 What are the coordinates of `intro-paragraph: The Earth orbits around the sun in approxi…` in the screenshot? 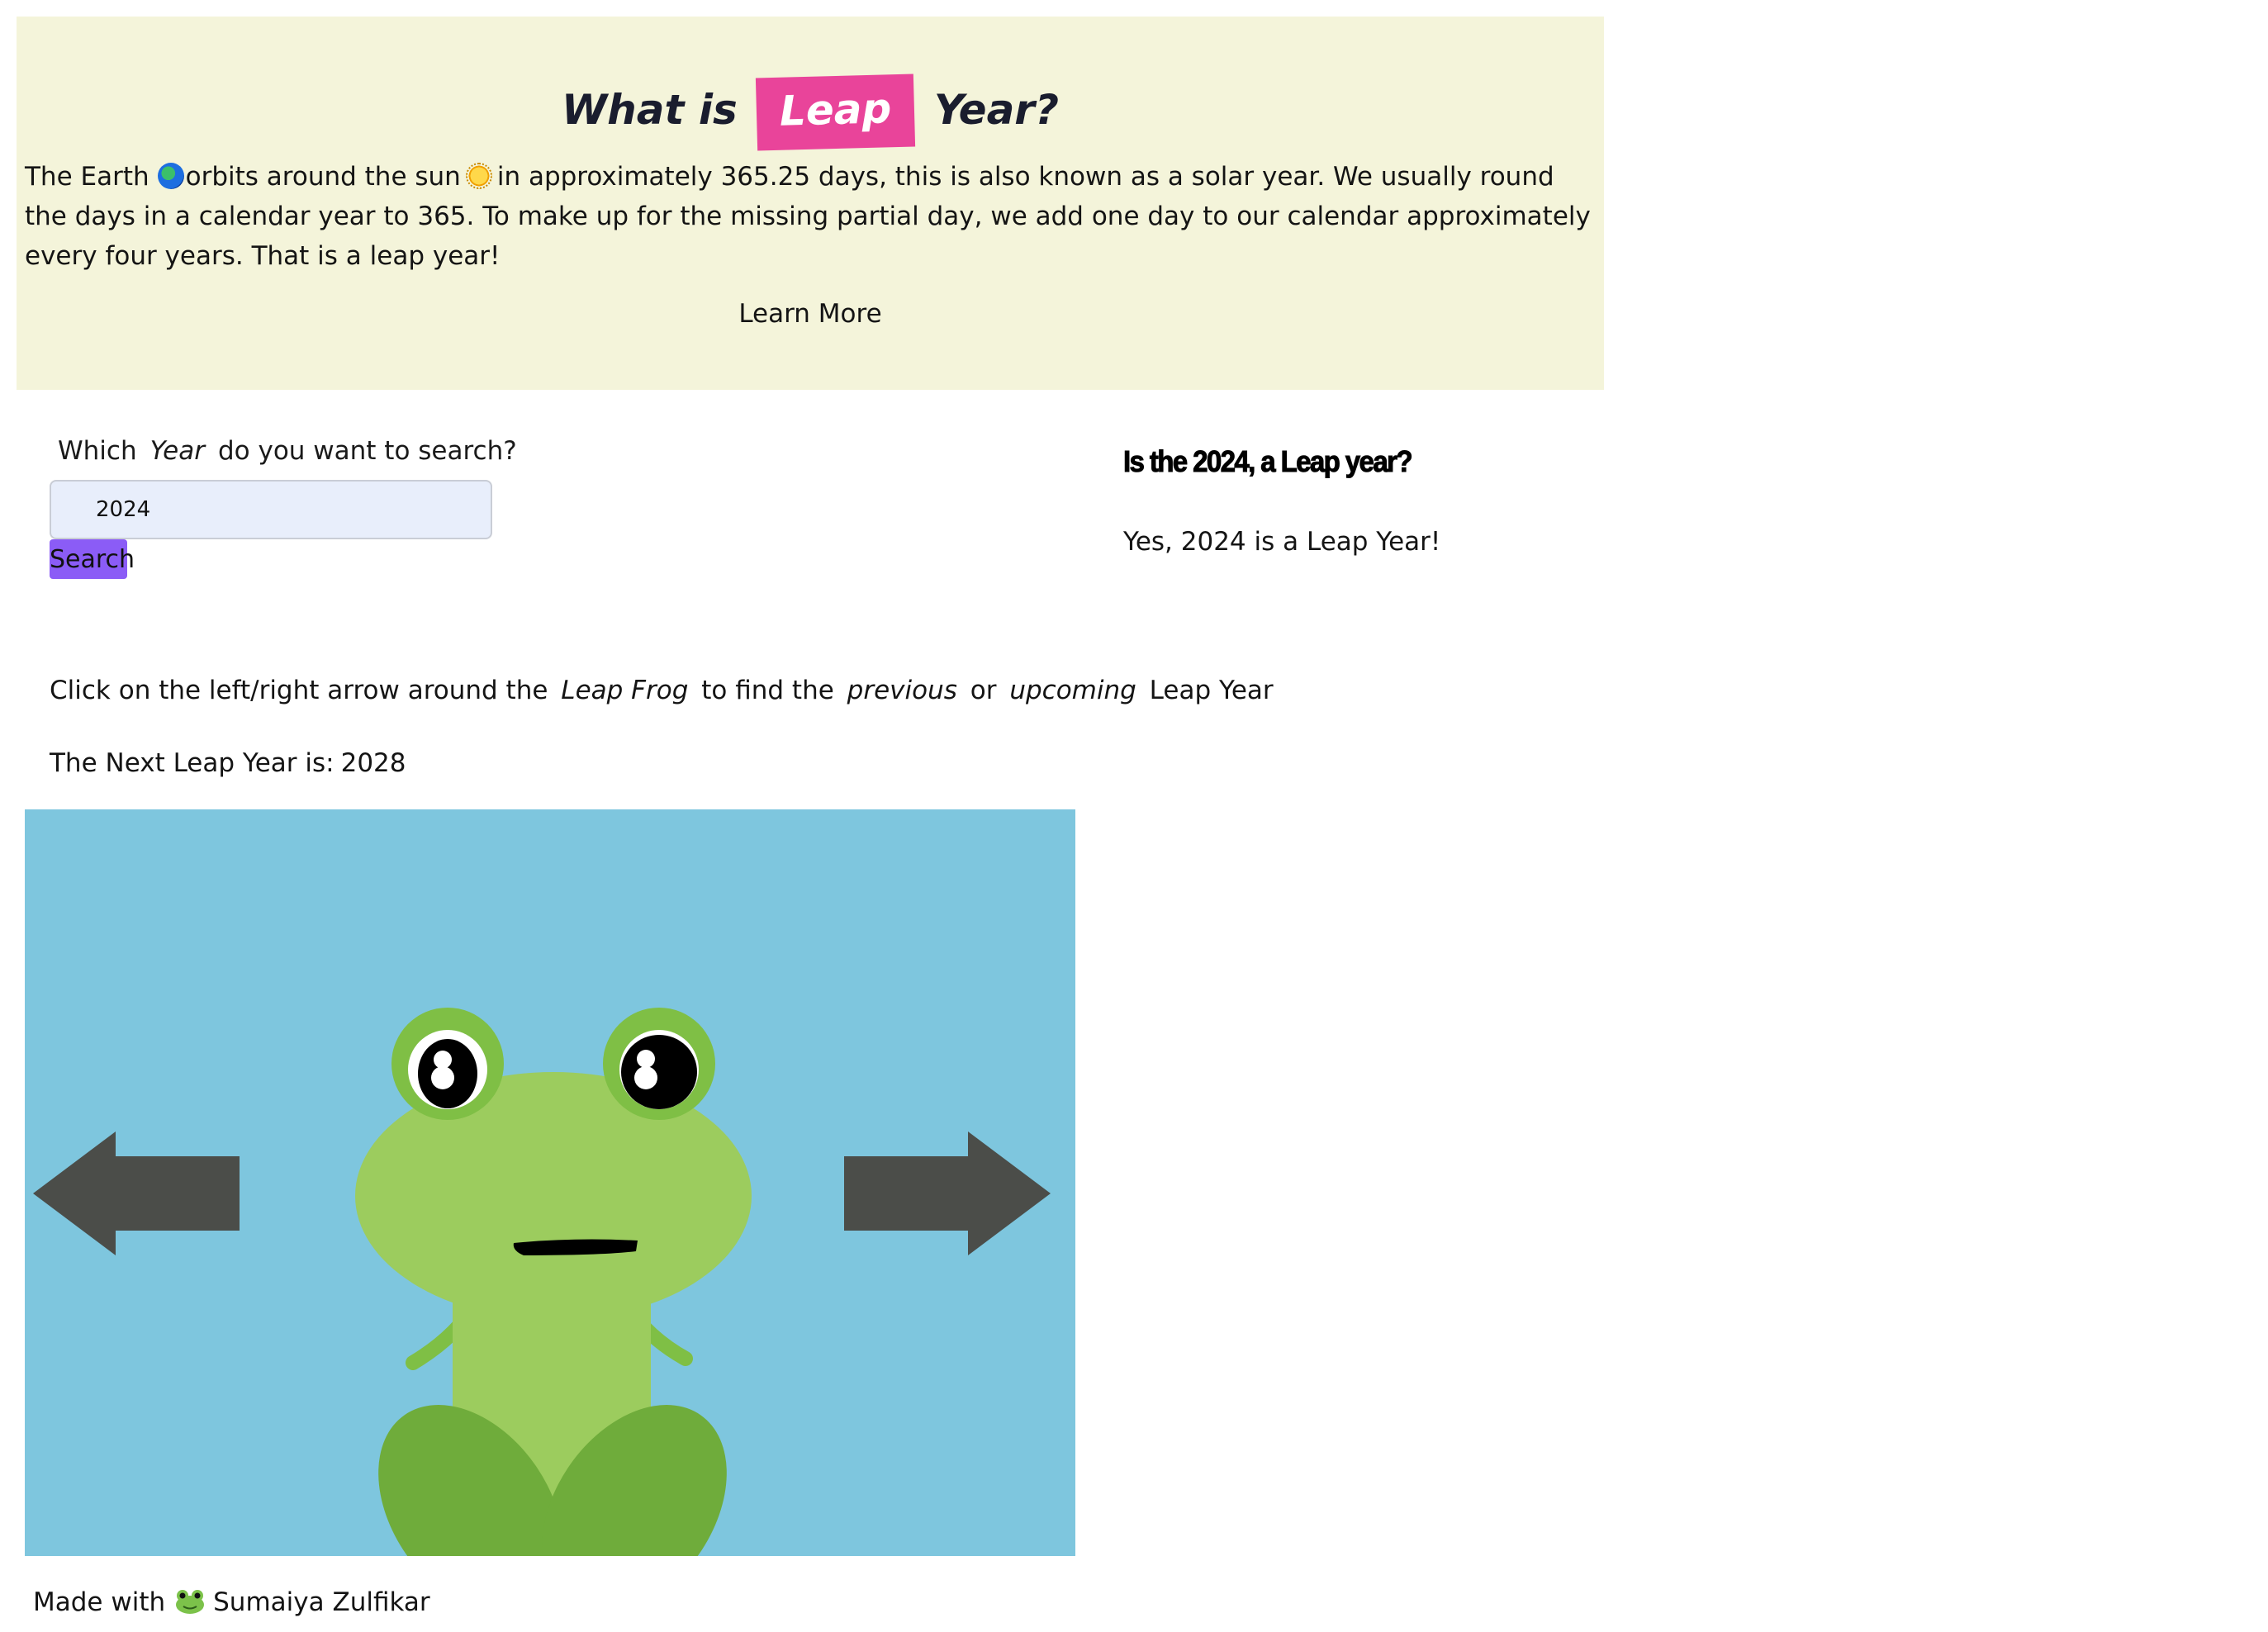 It's located at (811, 216).